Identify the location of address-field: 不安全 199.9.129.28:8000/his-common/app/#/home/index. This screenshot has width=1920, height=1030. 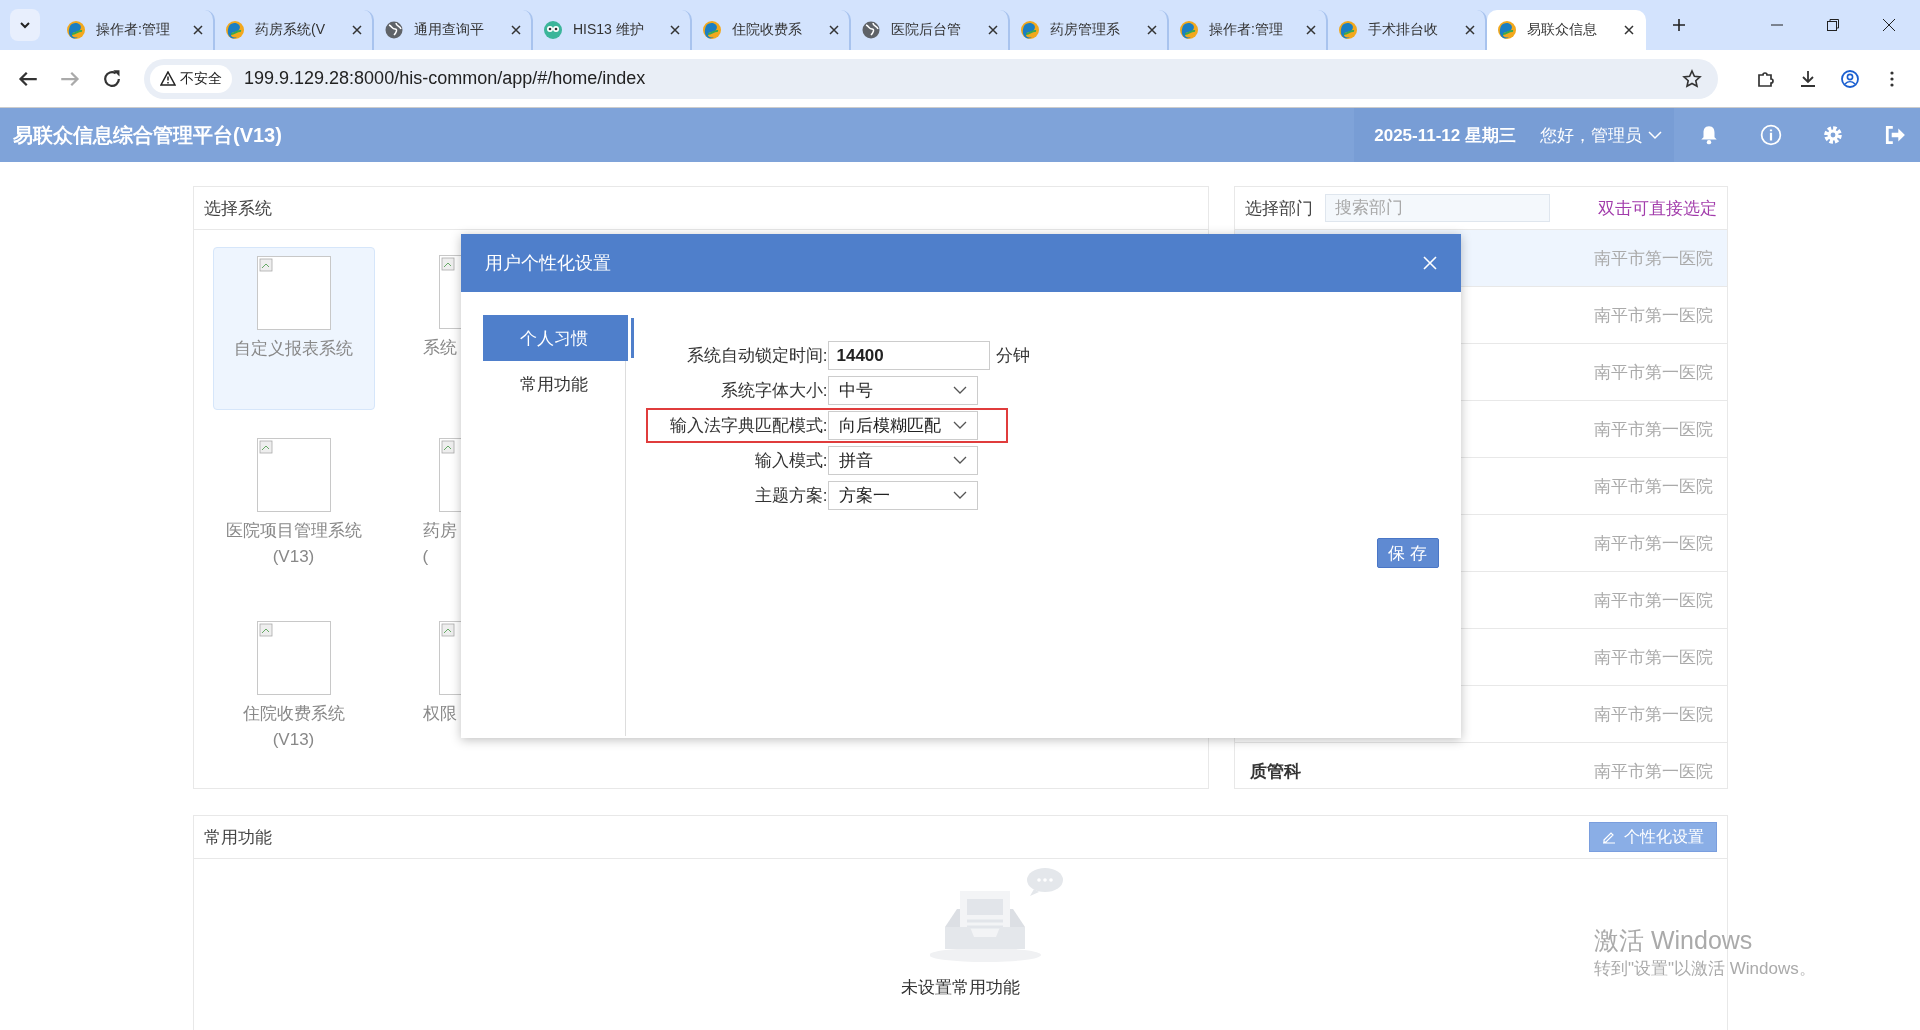
(931, 78).